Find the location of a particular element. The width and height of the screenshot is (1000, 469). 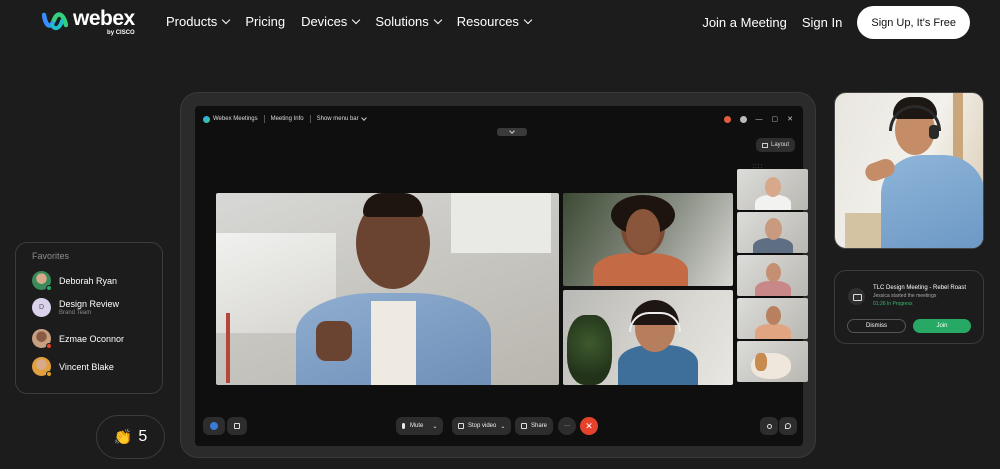

end-call-button: ✕ is located at coordinates (589, 426).